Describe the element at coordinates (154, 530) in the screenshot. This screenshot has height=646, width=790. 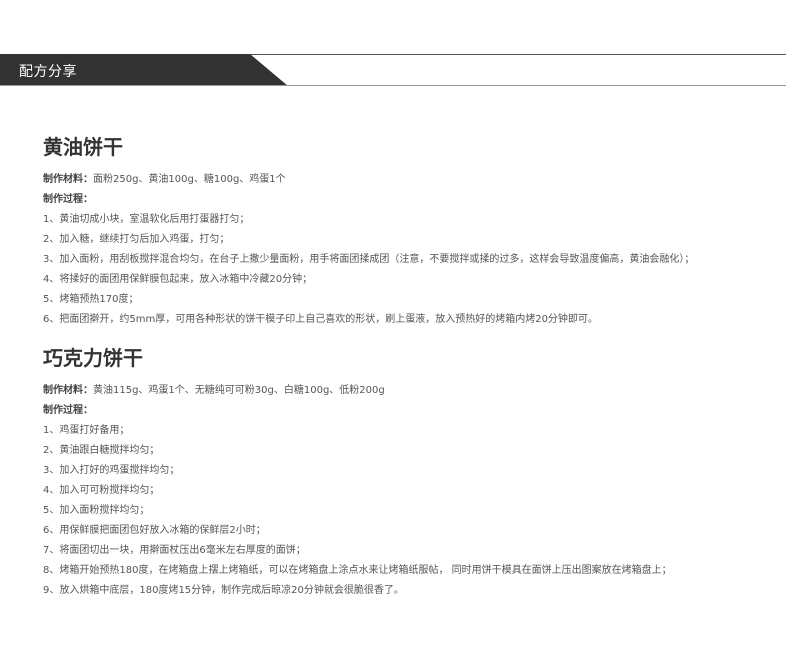
I see `step-item: 6、用保鲜膜把面团包好放入冰箱的保鲜层2小时；` at that location.